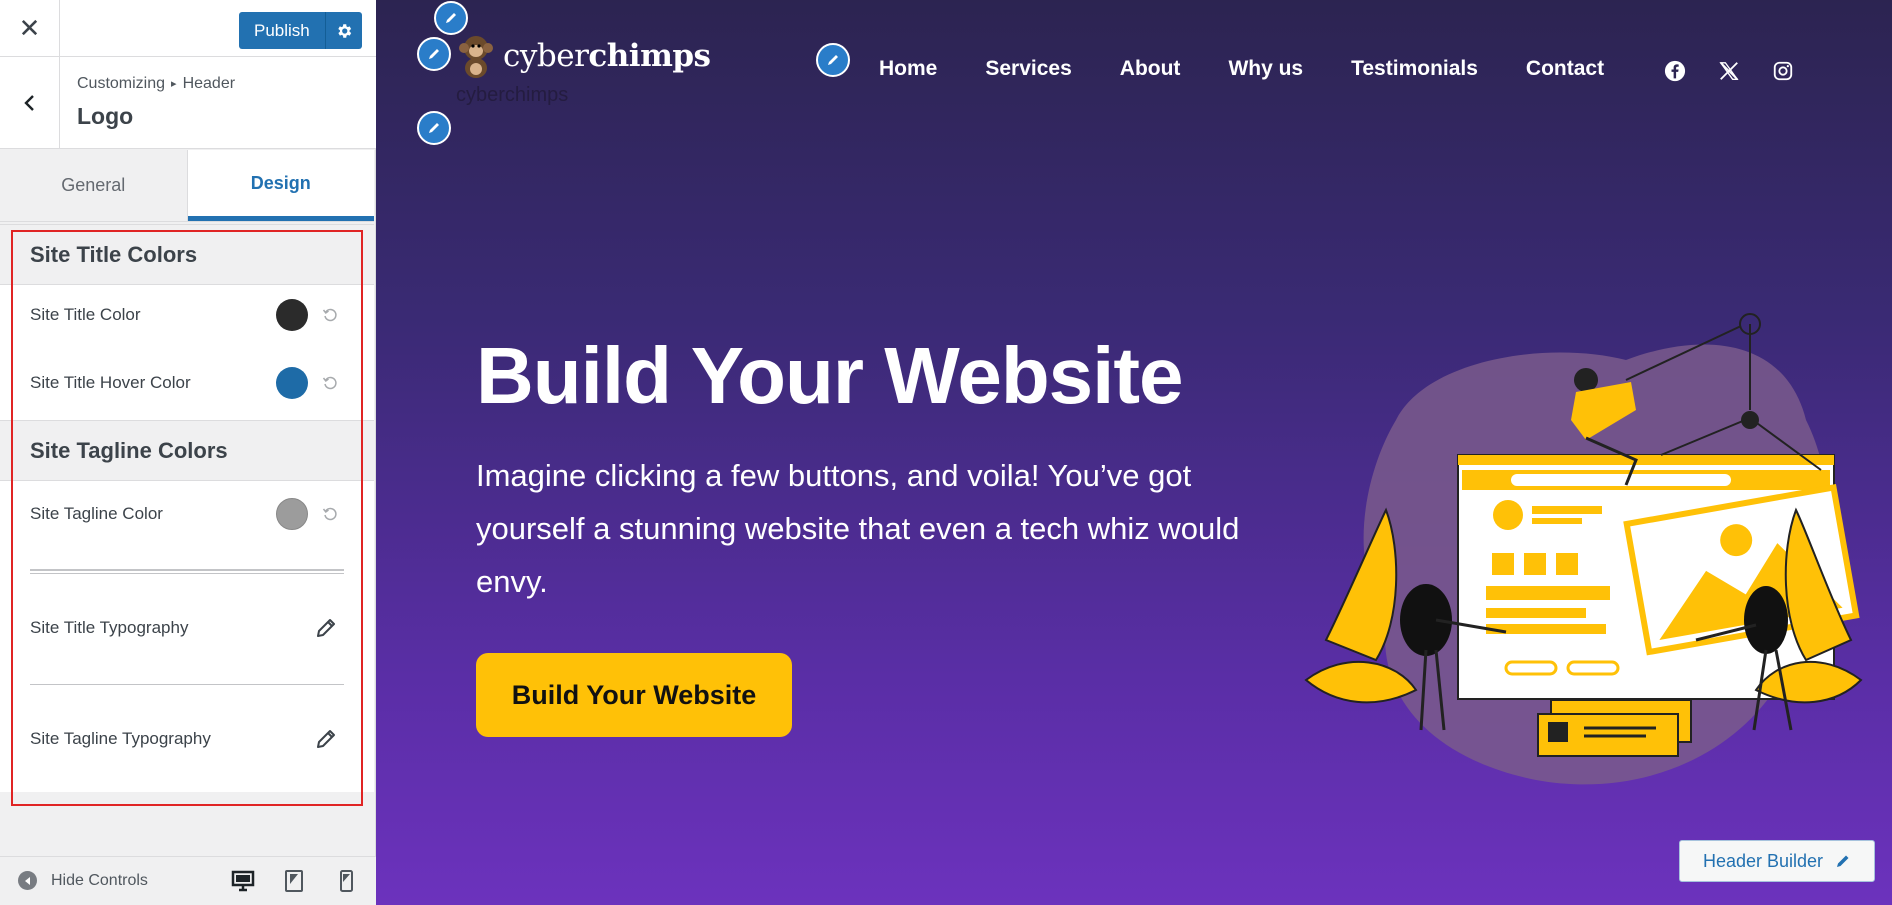  Describe the element at coordinates (908, 69) in the screenshot. I see `nav-home: Home` at that location.